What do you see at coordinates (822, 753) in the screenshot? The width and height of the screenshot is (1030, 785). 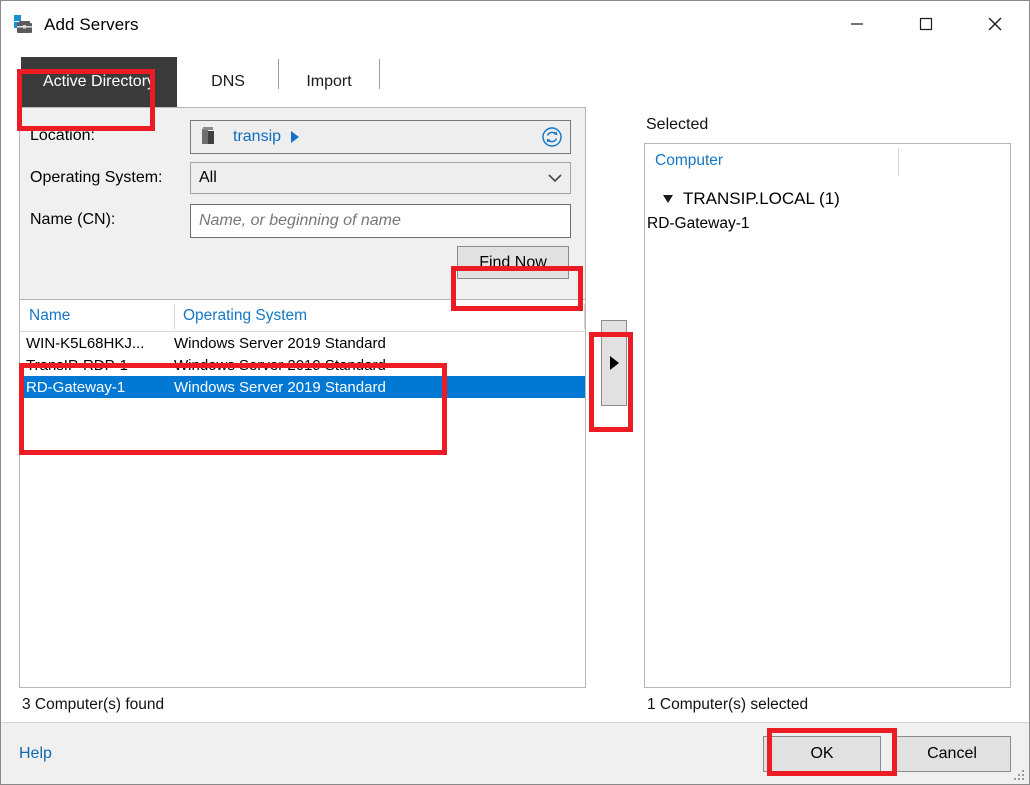 I see `ok-button: OK` at bounding box center [822, 753].